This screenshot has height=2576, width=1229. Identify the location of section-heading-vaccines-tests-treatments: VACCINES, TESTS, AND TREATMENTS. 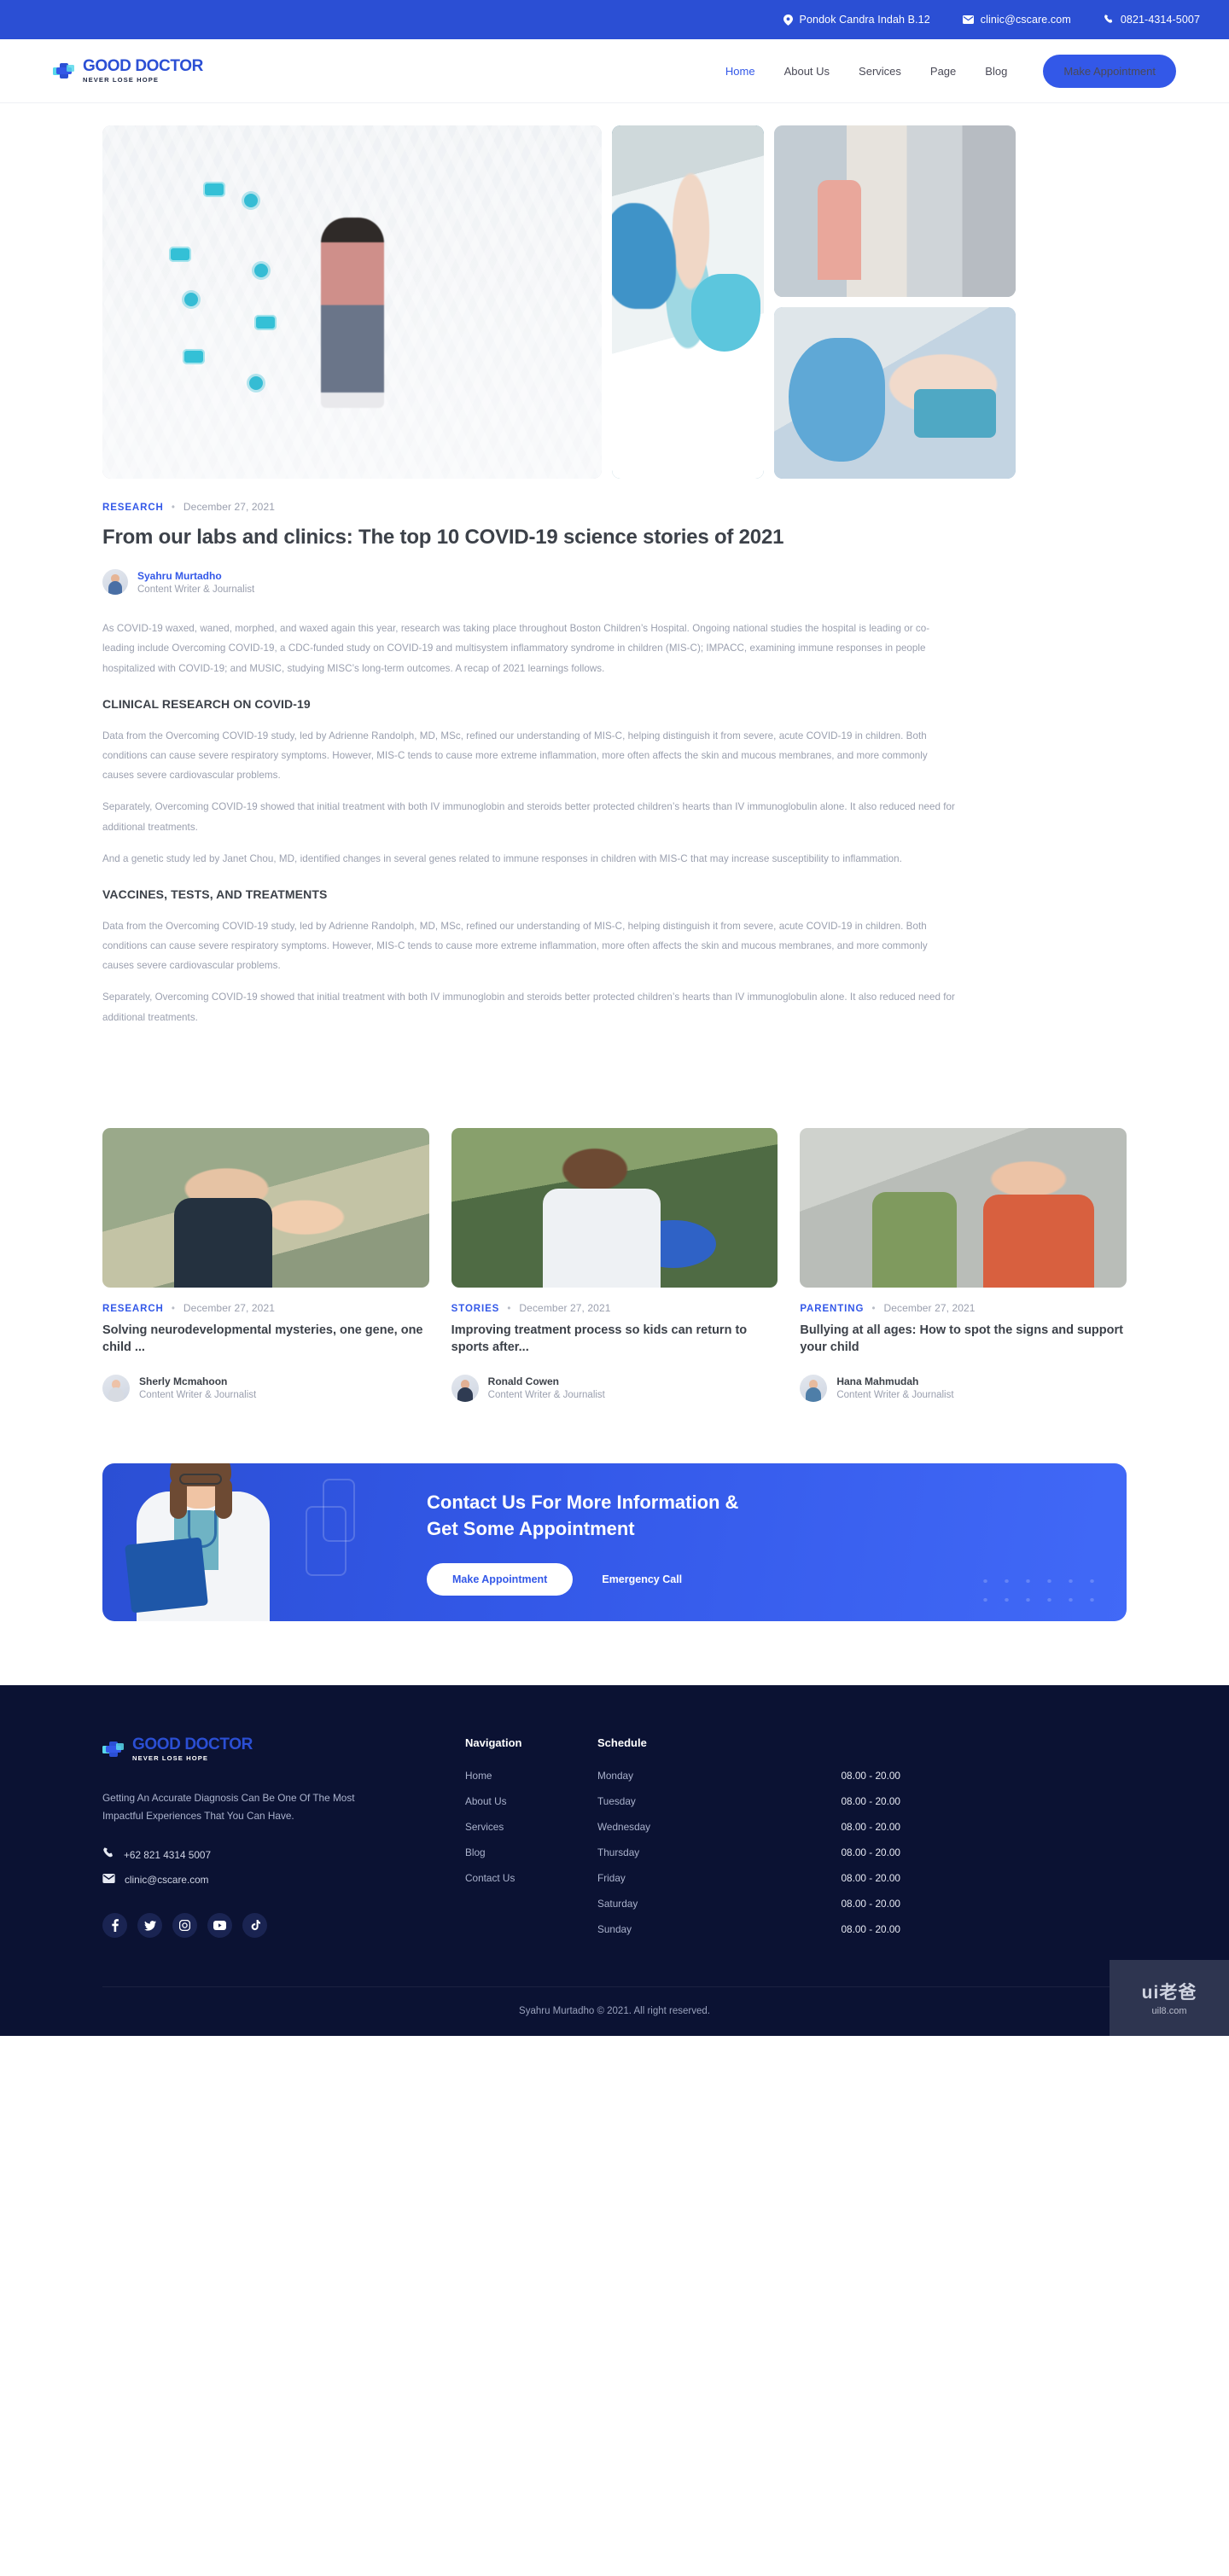
(215, 894).